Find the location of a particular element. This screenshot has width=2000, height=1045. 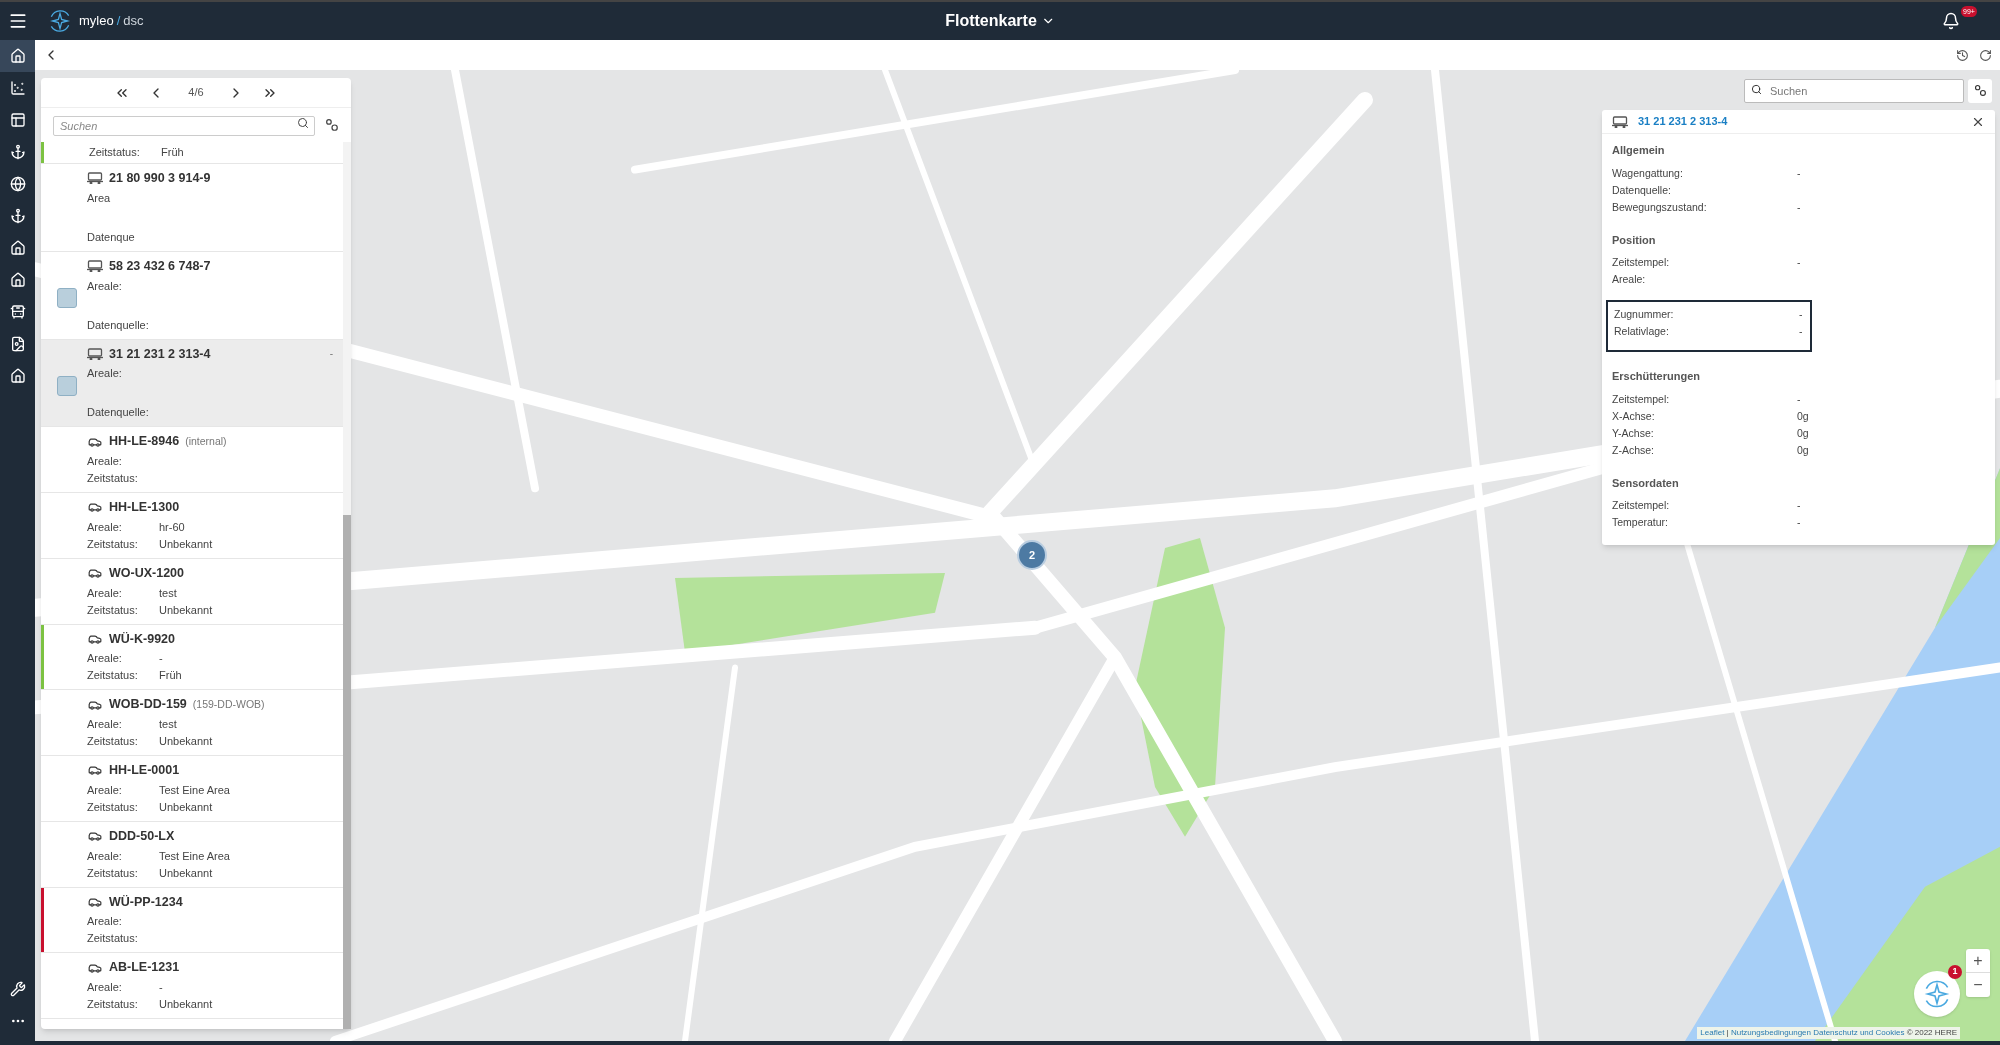

list-item: WOB-DD-159 (159-DD-WOB) Areale: test Zeitstatus: Unbekannt is located at coordinates (192, 723).